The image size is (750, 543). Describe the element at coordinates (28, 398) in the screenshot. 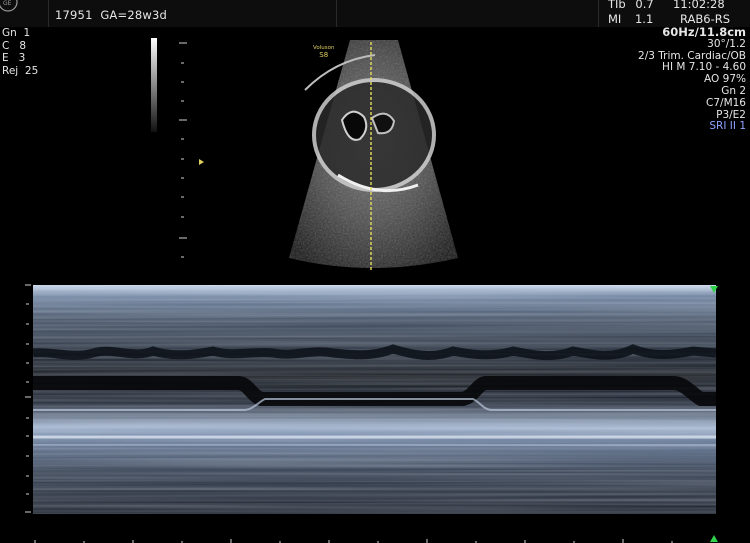

I see `mmode-depth-scale` at that location.